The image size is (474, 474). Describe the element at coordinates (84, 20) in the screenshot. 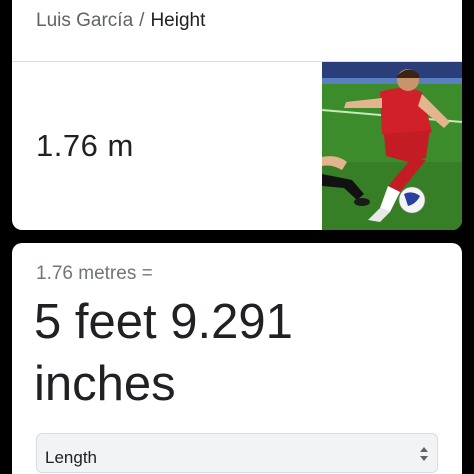

I see `breadcrumb-entity-link: Luis García` at that location.